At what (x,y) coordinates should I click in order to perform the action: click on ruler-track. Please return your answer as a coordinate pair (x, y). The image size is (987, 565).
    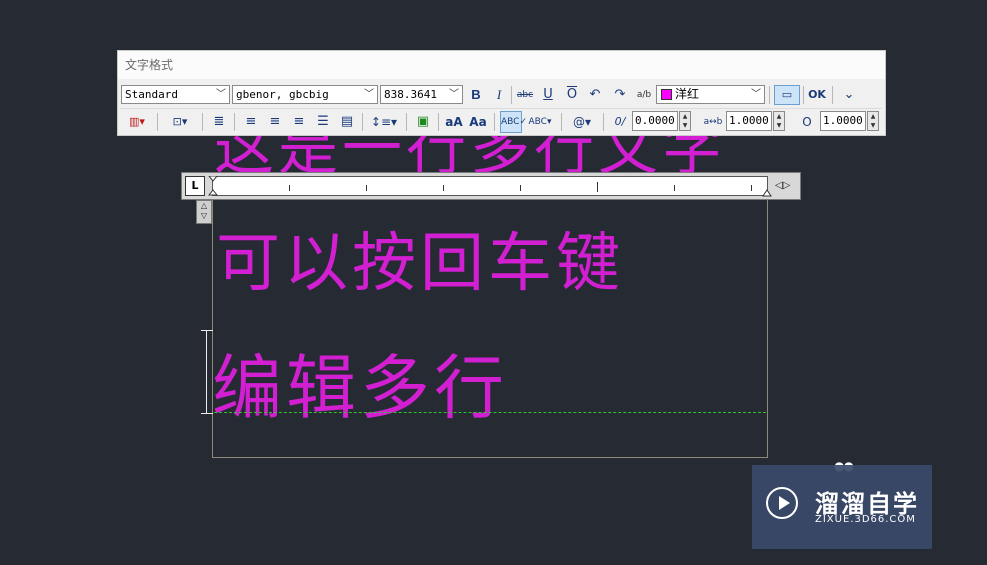
    Looking at the image, I should click on (490, 186).